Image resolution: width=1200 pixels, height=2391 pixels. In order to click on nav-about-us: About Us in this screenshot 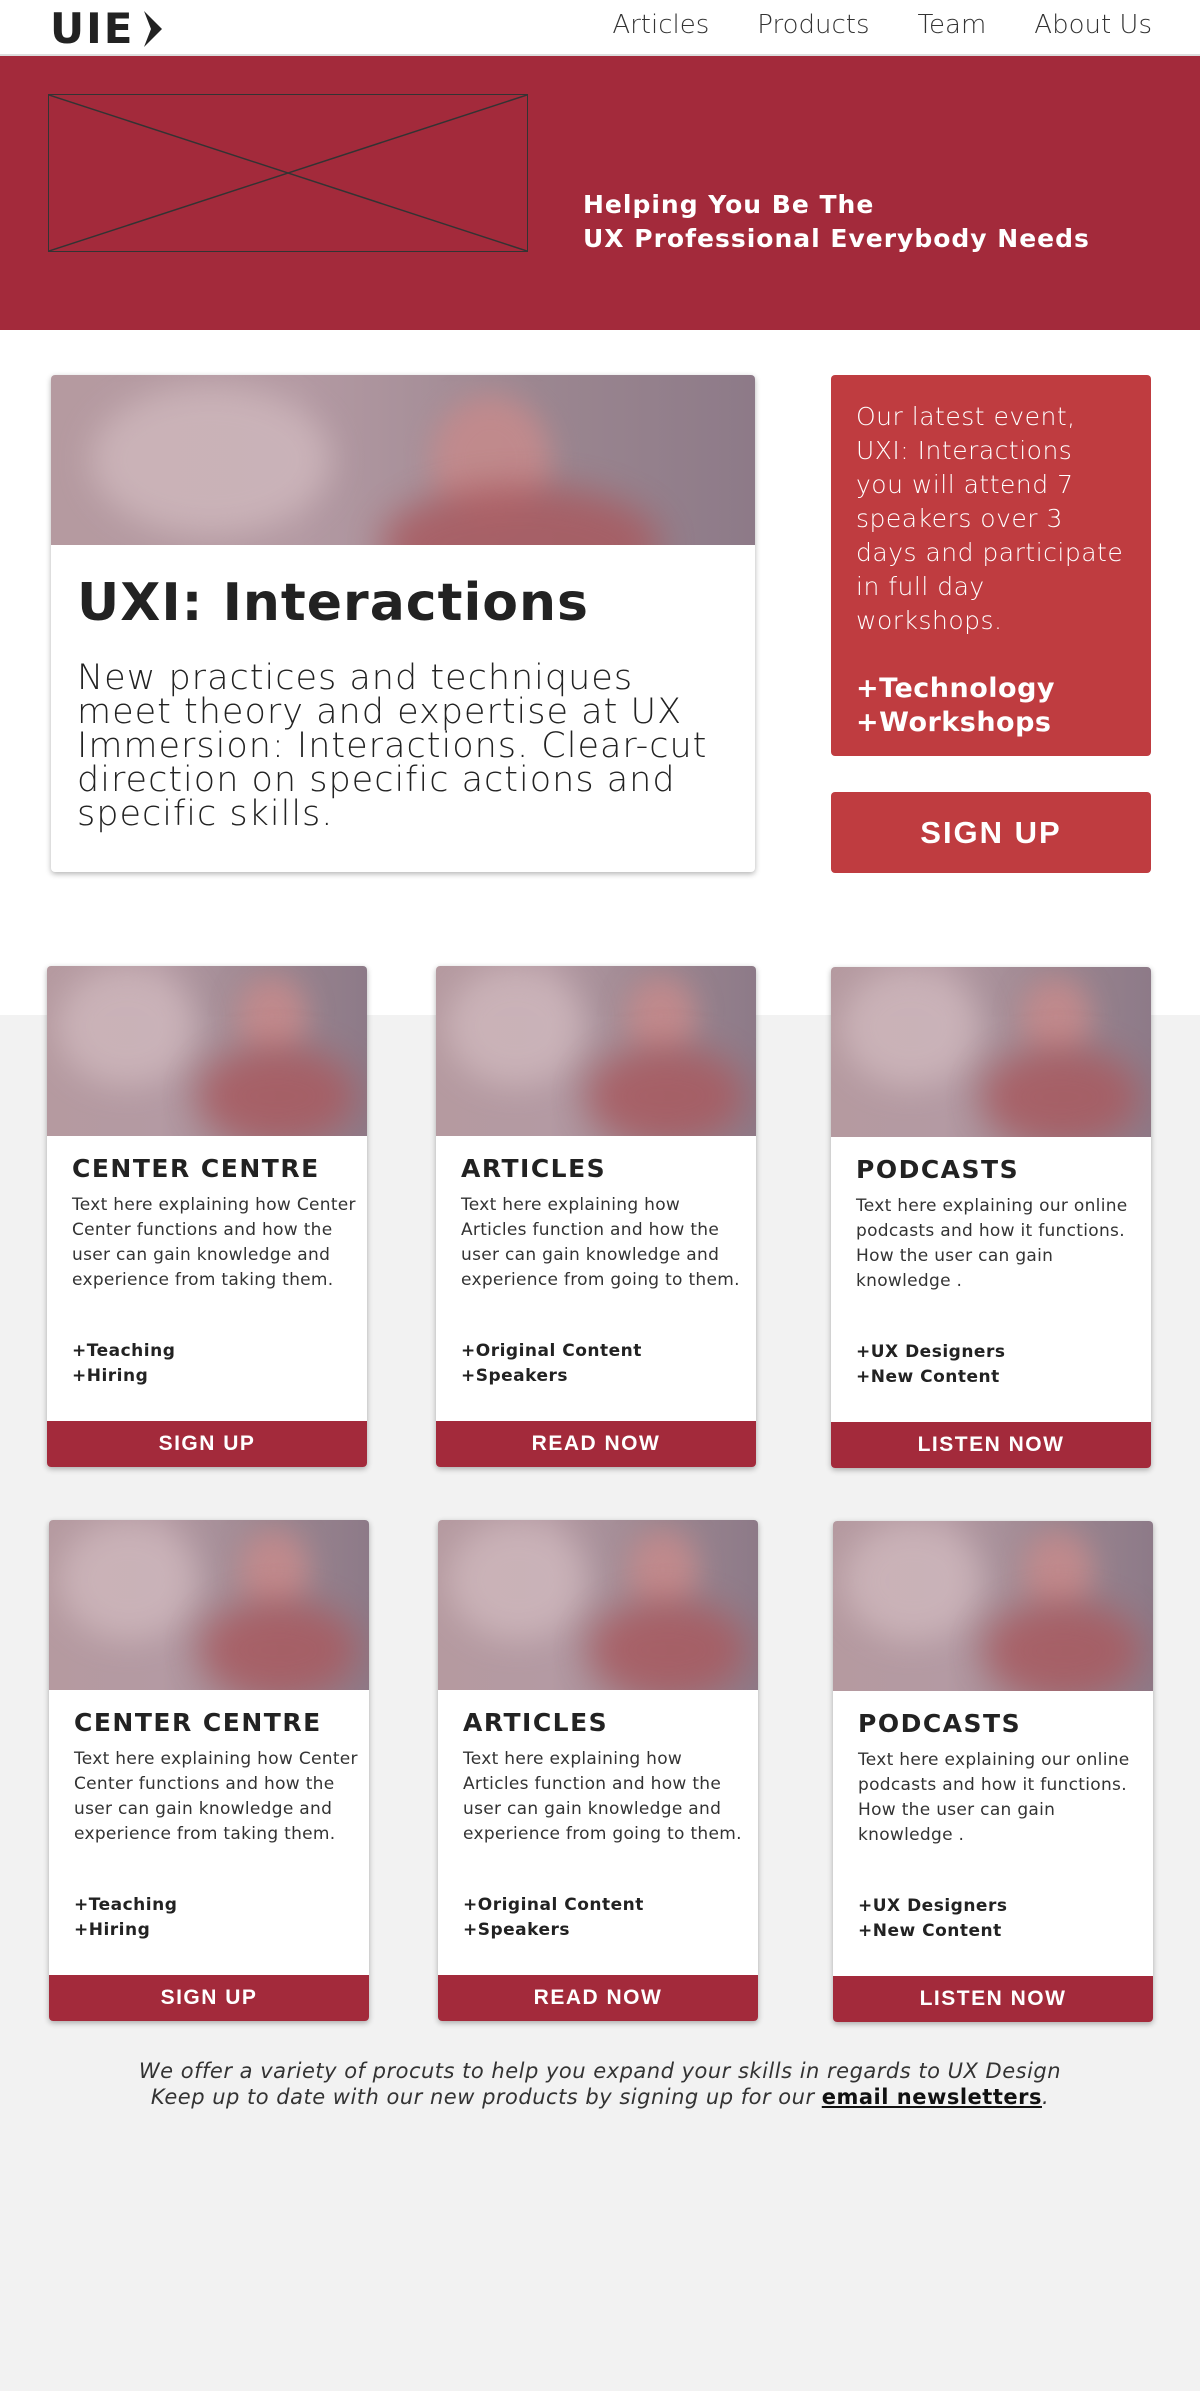, I will do `click(1093, 25)`.